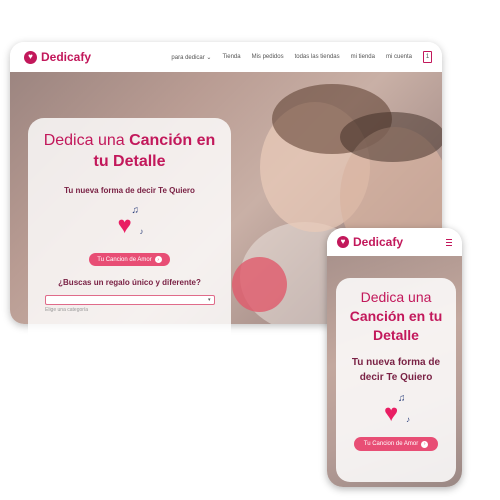  What do you see at coordinates (259, 284) in the screenshot?
I see `rose-photo-shape` at bounding box center [259, 284].